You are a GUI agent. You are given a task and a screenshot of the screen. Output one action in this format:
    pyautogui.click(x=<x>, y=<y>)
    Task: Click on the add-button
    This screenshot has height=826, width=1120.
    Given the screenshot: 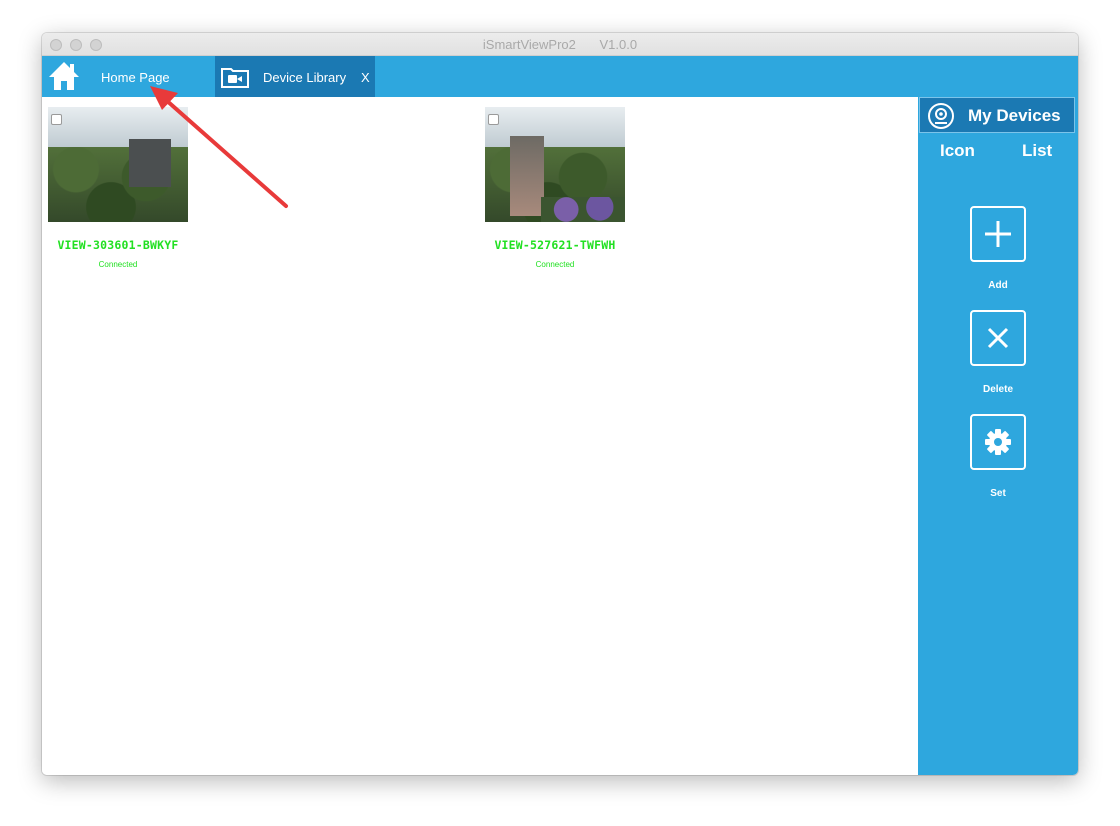 What is the action you would take?
    pyautogui.click(x=998, y=234)
    